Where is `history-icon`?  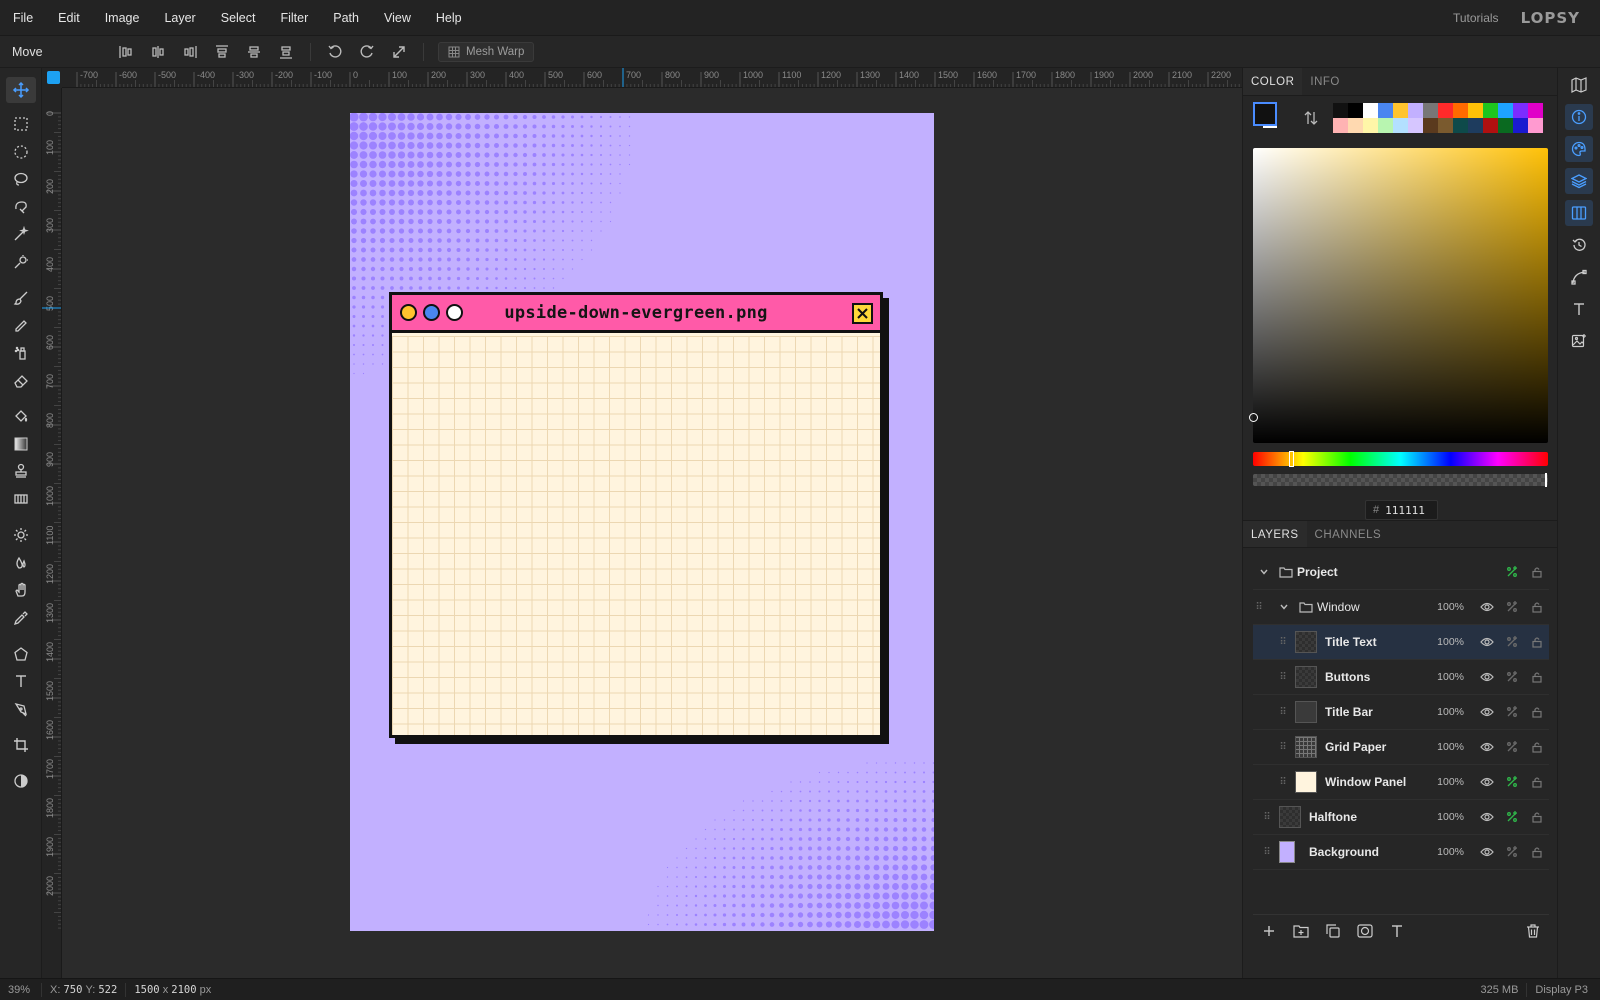 history-icon is located at coordinates (1579, 245).